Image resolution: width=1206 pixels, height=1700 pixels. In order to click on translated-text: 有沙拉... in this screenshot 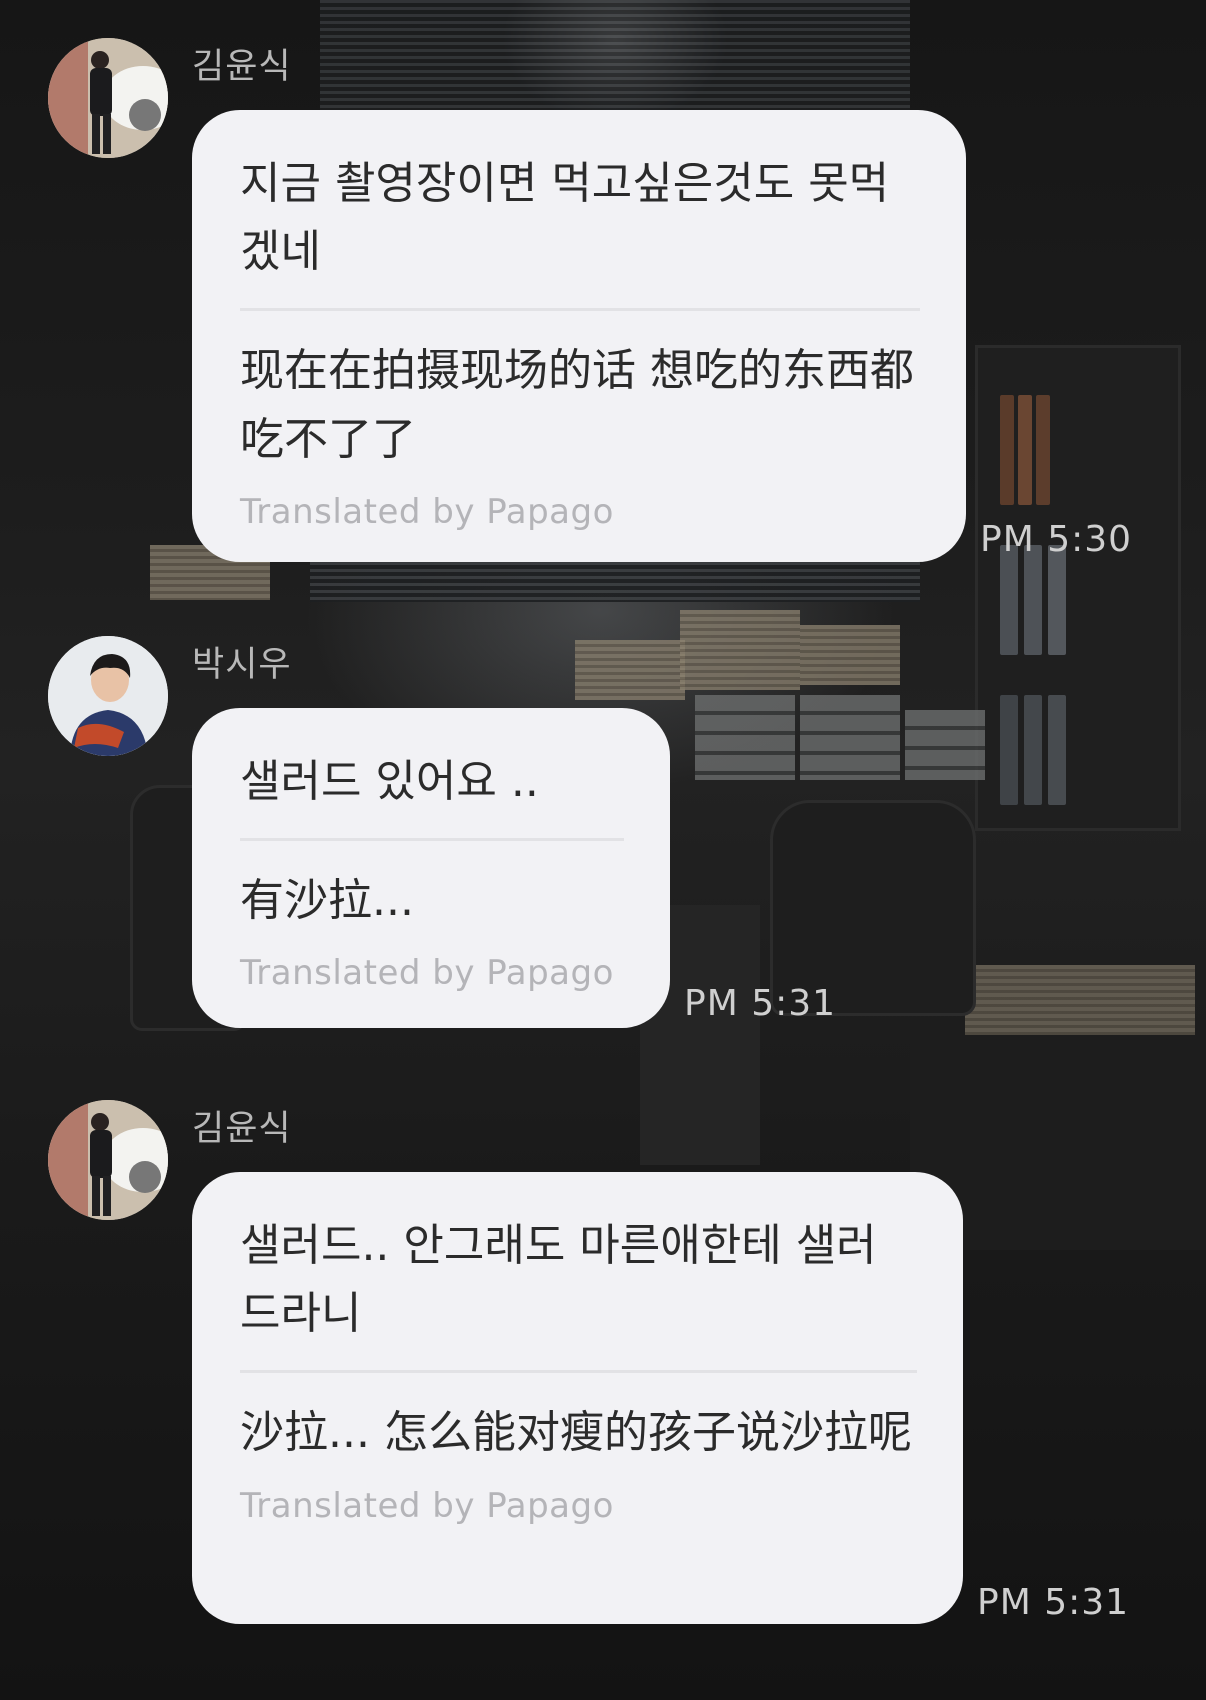, I will do `click(327, 901)`.